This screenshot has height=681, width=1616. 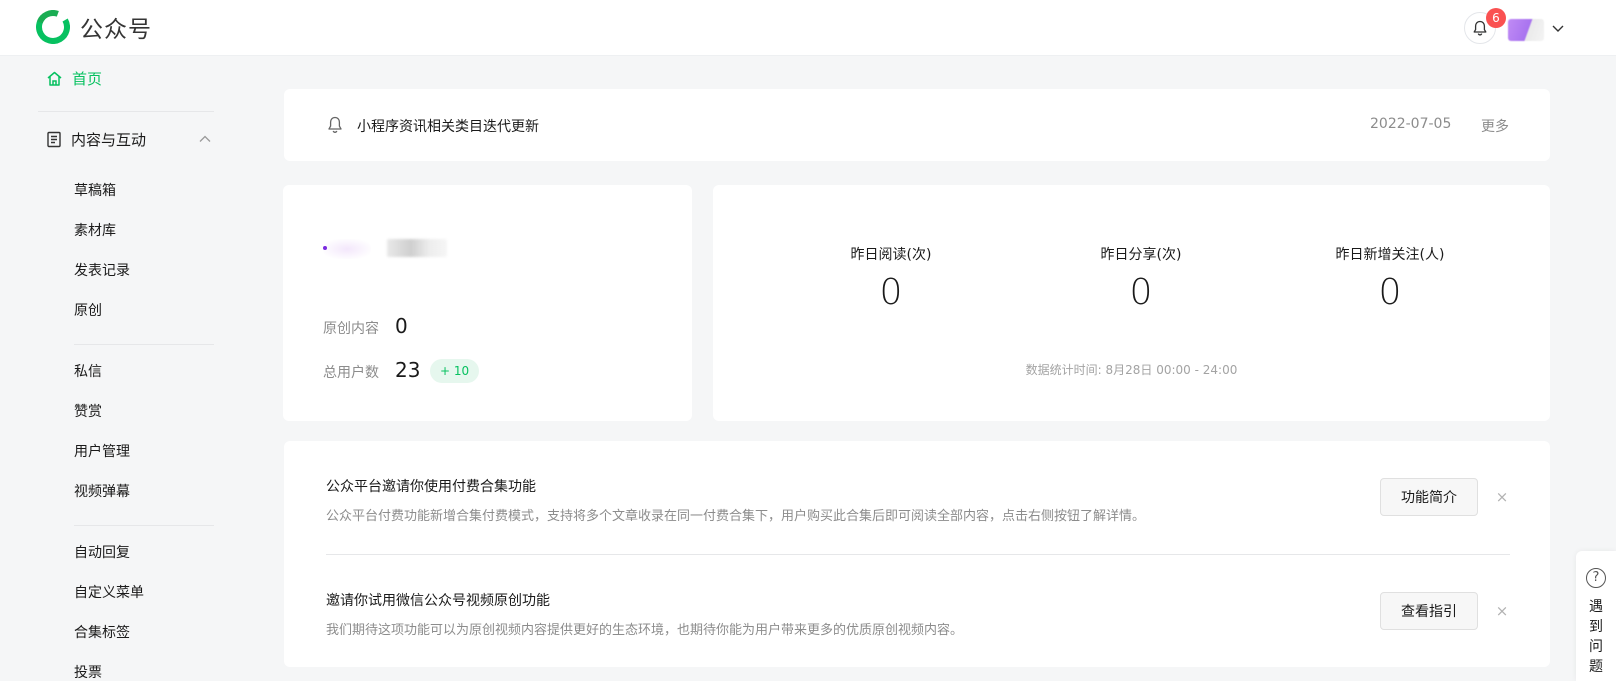 What do you see at coordinates (1596, 578) in the screenshot?
I see `question-icon: ?` at bounding box center [1596, 578].